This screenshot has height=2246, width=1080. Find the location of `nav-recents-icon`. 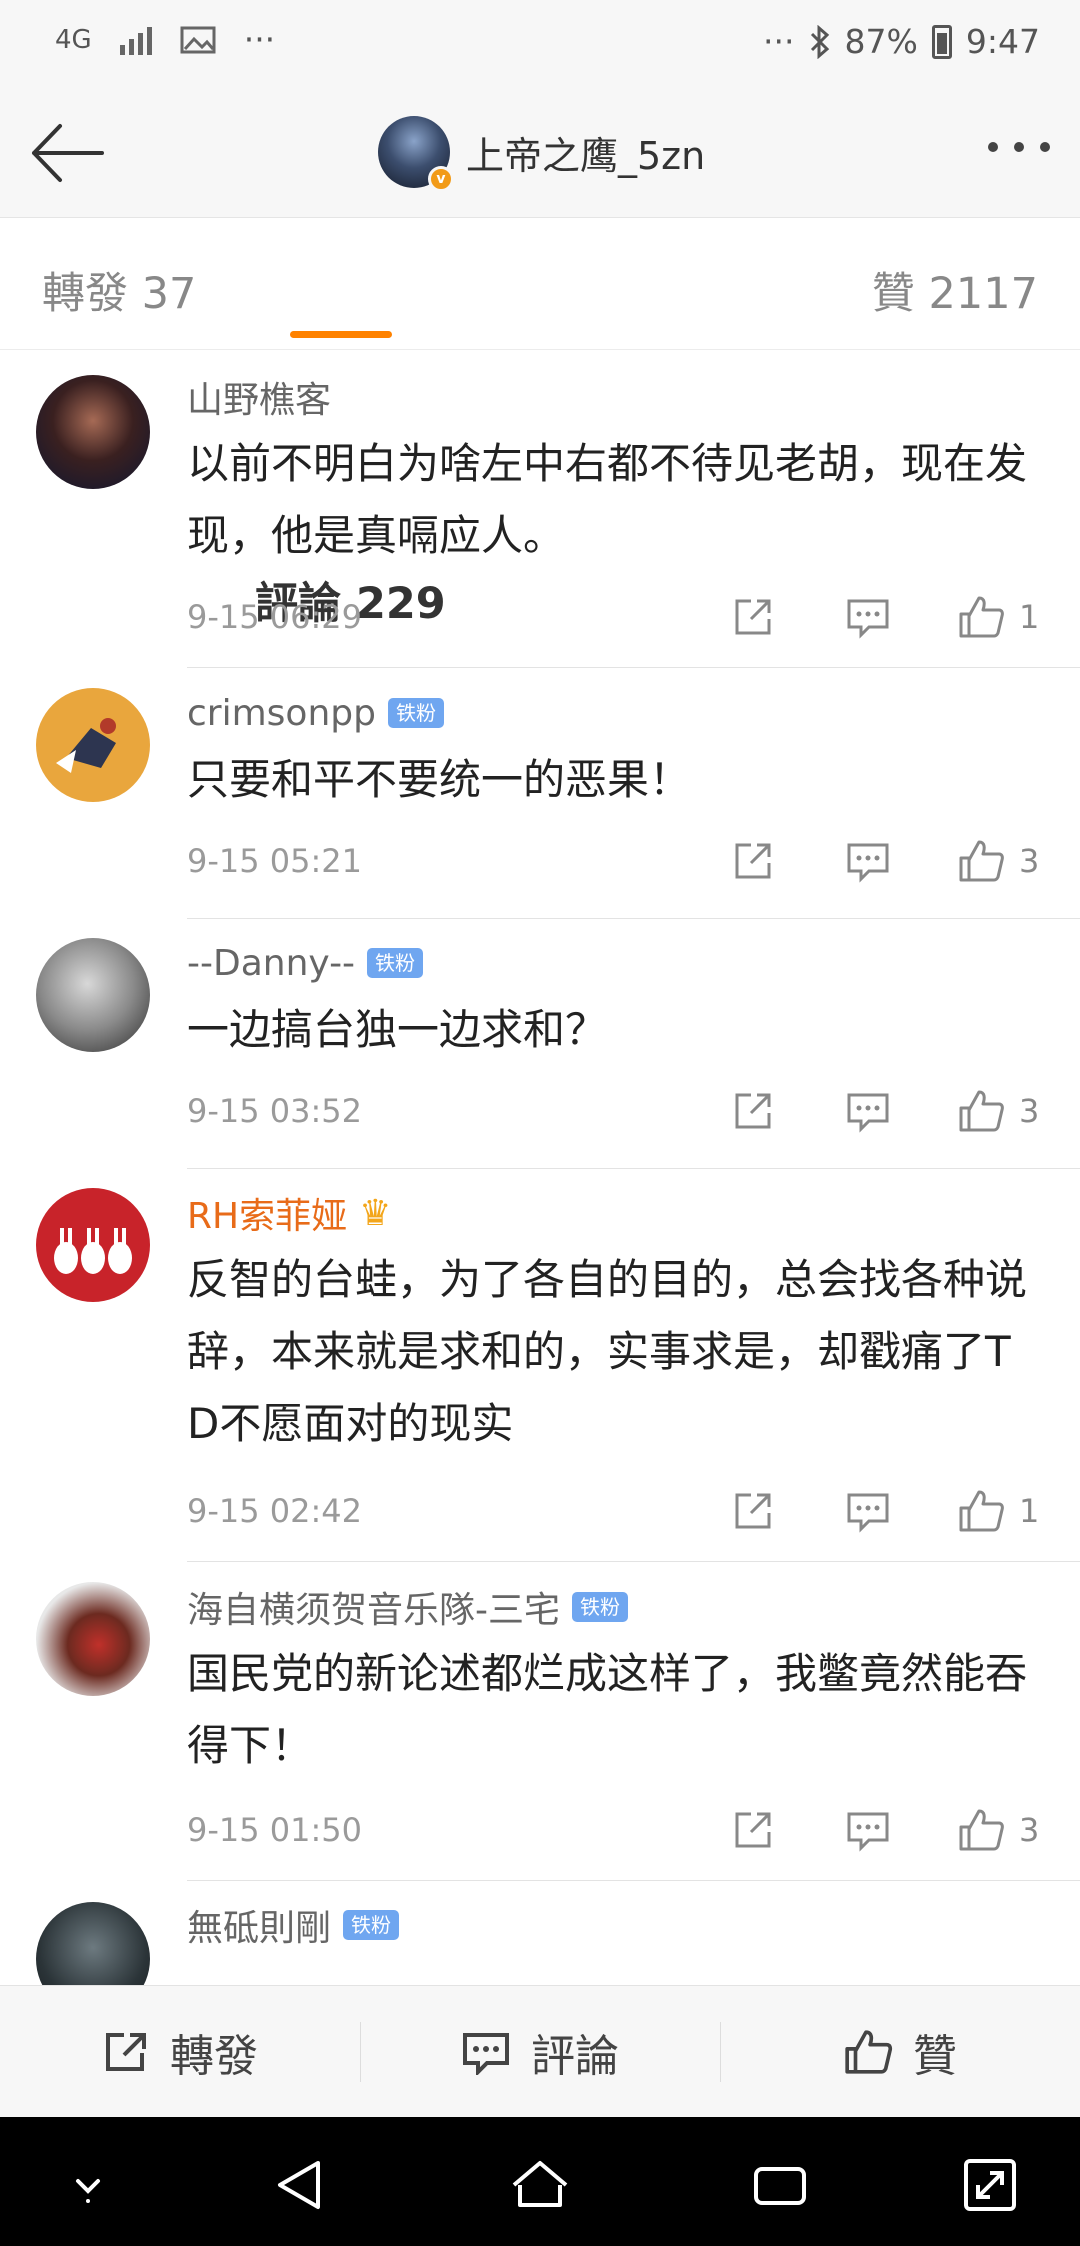

nav-recents-icon is located at coordinates (780, 2185).